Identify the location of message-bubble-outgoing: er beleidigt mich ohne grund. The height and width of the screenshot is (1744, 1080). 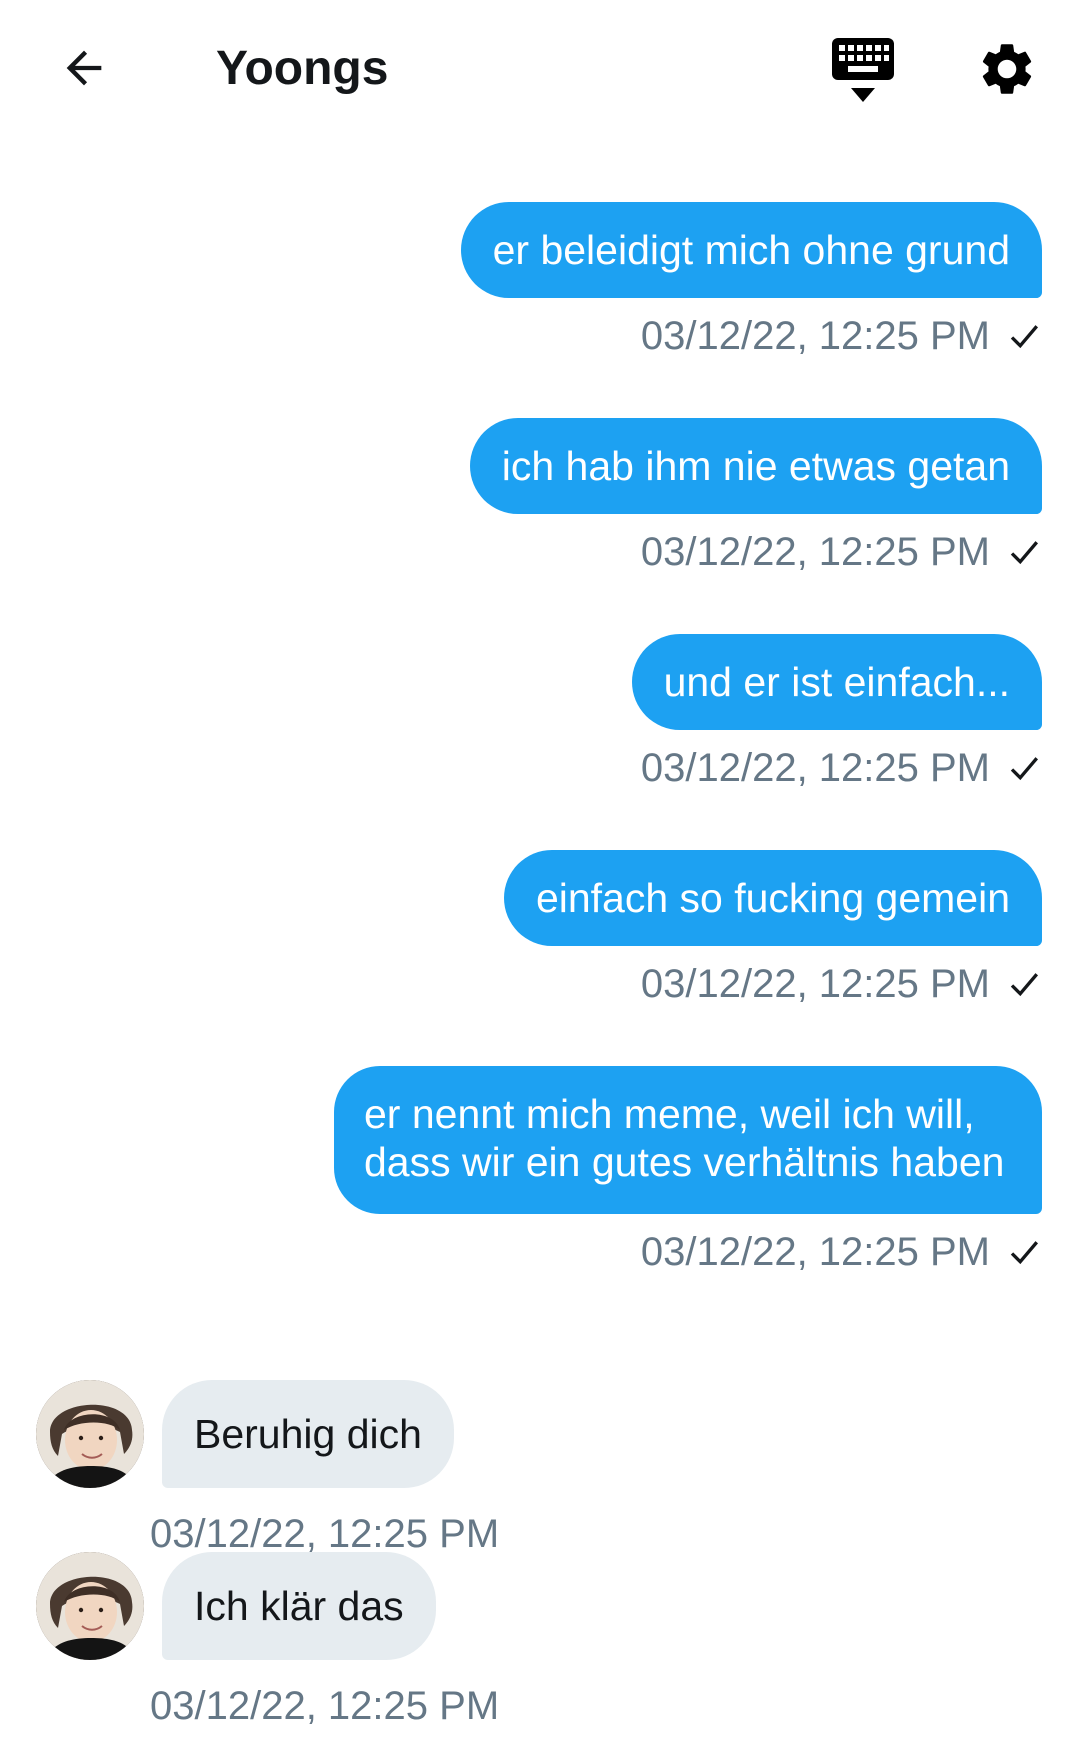
(751, 250).